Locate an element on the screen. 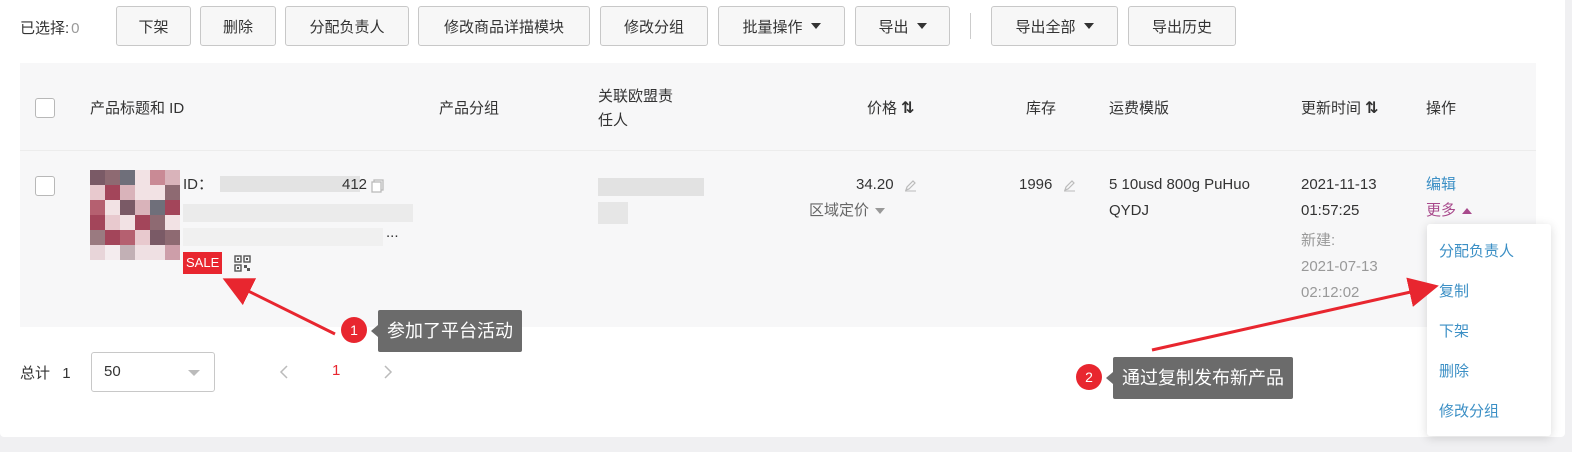 The image size is (1572, 452). edit-link: 编辑 is located at coordinates (1441, 185).